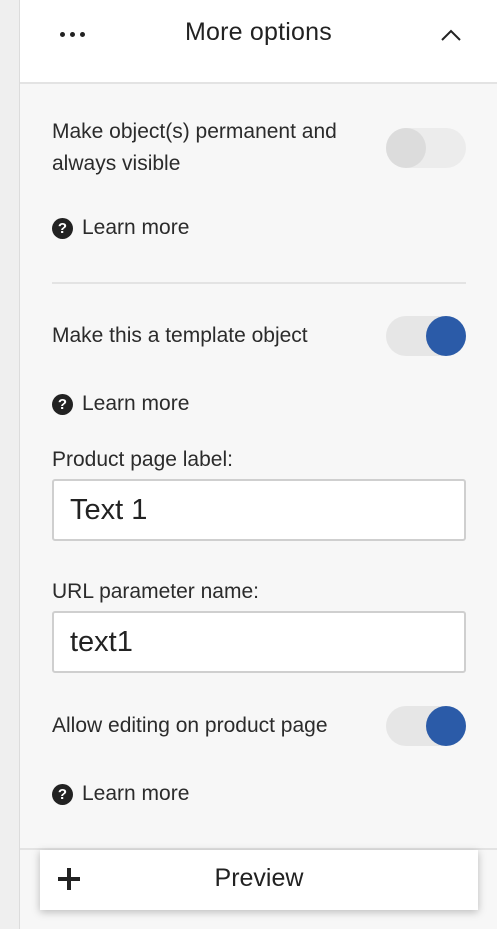  I want to click on permanent-toggle, so click(426, 148).